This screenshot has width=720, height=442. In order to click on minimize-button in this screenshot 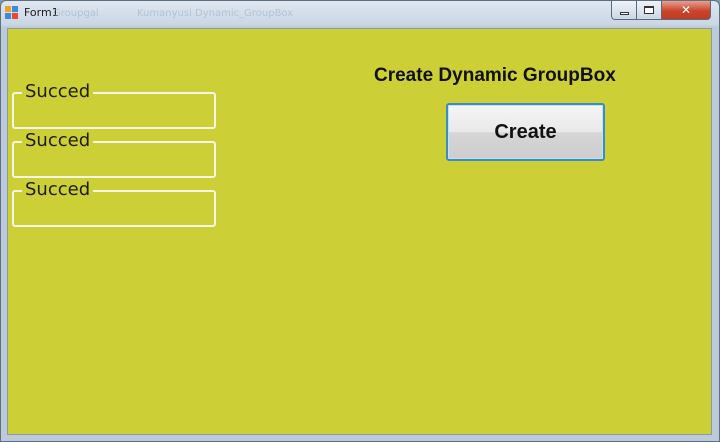, I will do `click(624, 10)`.